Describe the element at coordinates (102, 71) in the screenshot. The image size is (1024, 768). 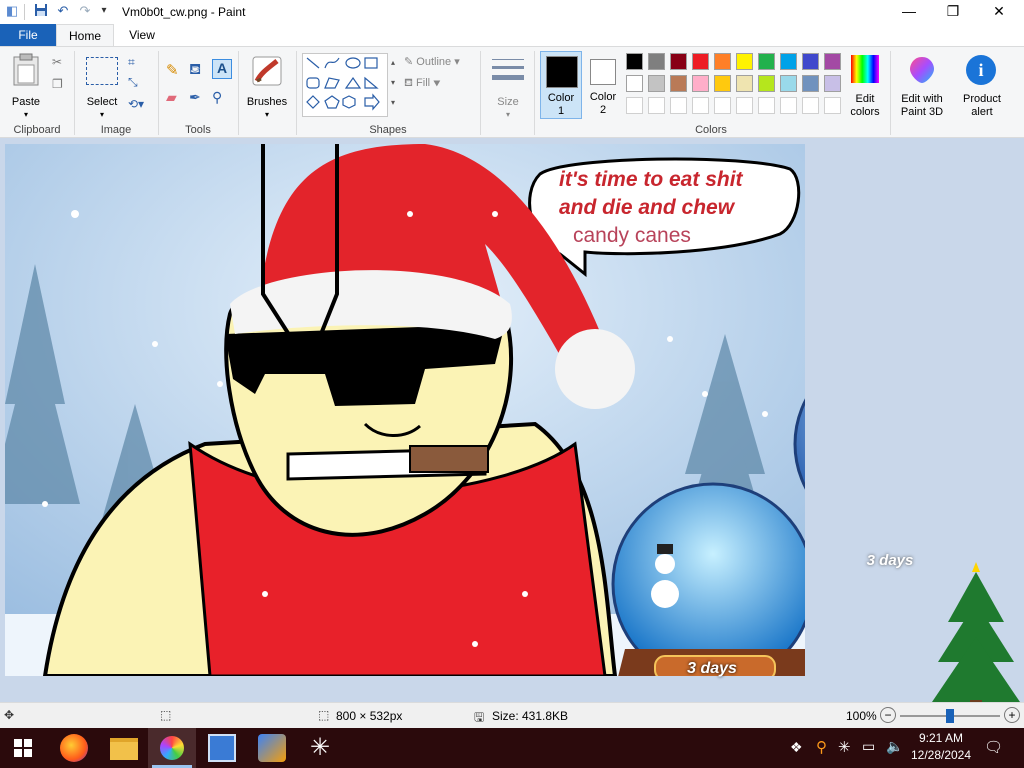
I see `select-icon` at that location.